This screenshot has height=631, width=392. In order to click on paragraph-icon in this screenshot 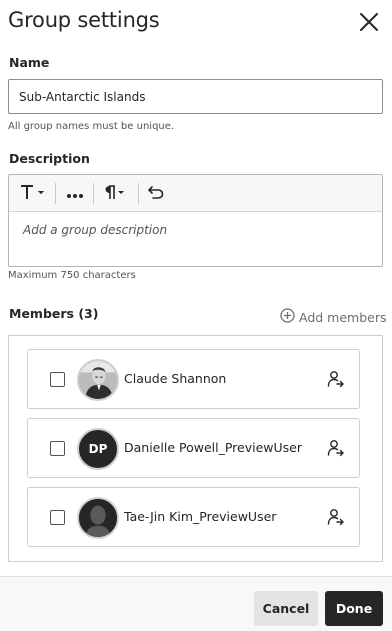, I will do `click(114, 194)`.